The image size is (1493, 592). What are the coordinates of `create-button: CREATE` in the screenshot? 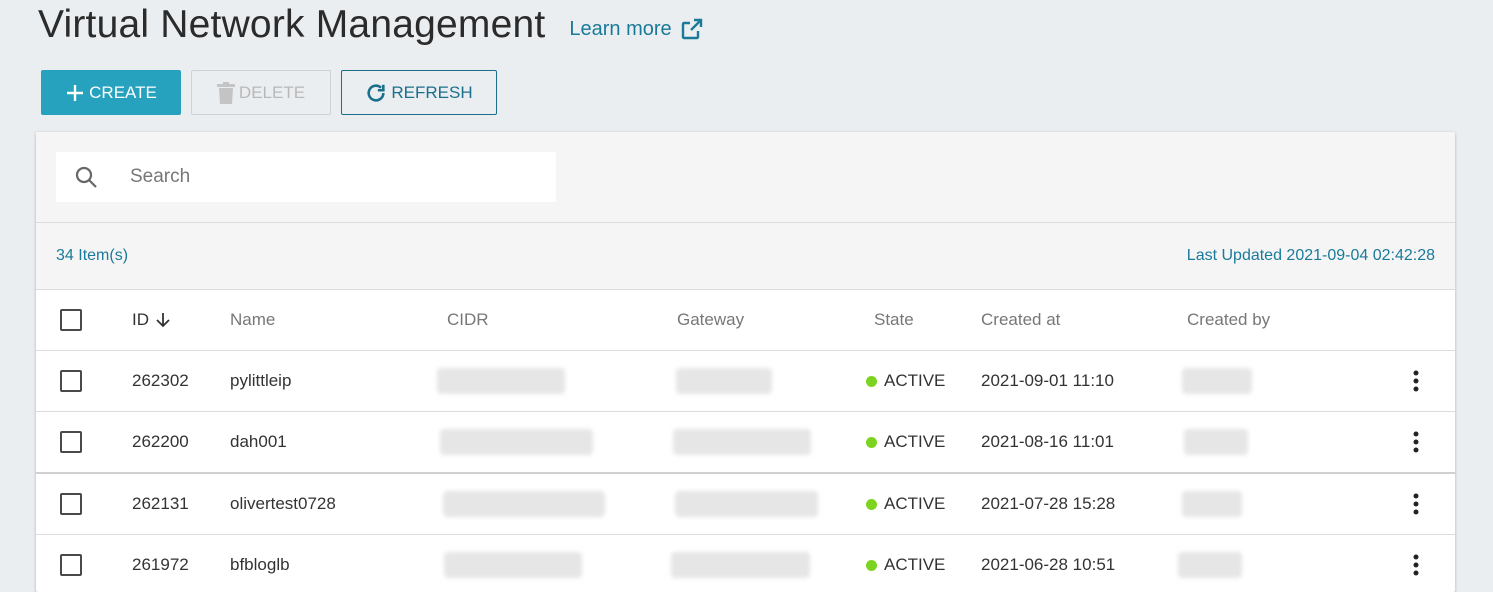 It's located at (111, 92).